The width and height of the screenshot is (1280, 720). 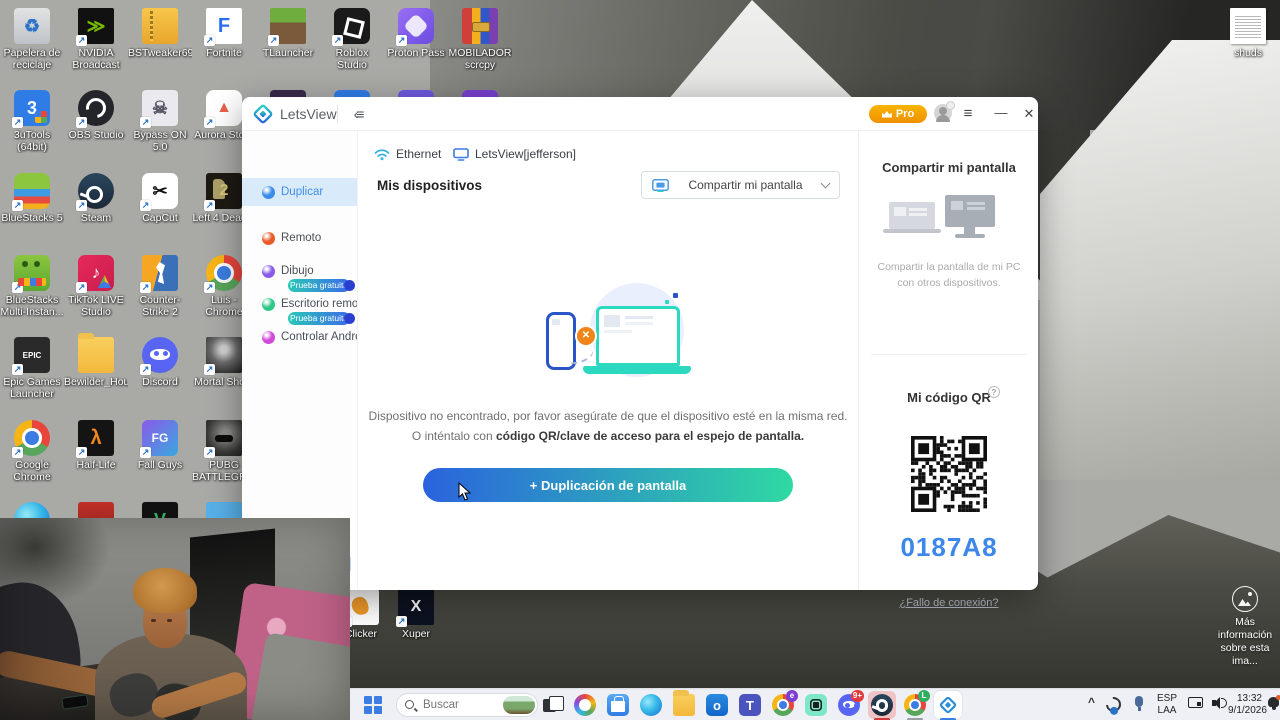 What do you see at coordinates (96, 286) in the screenshot?
I see `desktop-icon-tiktok-live-studio: ♪ ↗ TikTok LIVE Studio` at bounding box center [96, 286].